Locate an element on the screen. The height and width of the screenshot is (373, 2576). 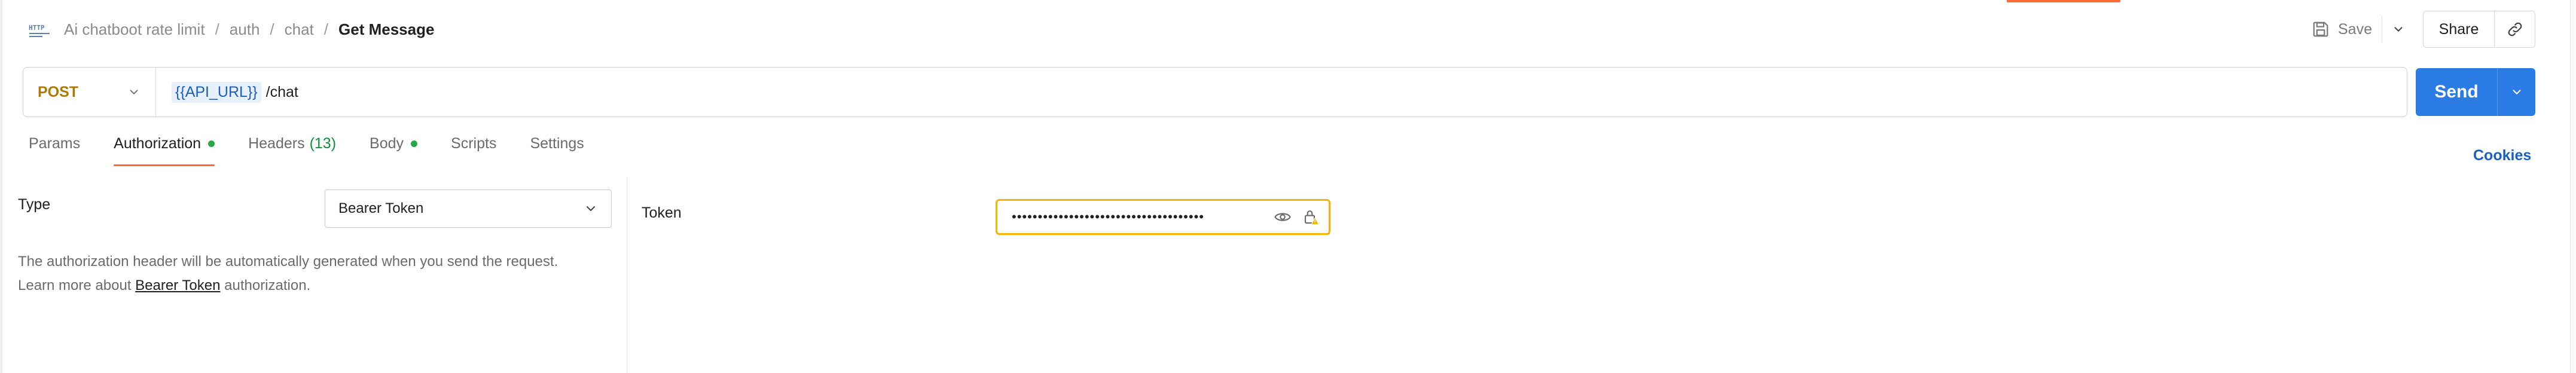
cookies-link: Cookies is located at coordinates (2502, 155).